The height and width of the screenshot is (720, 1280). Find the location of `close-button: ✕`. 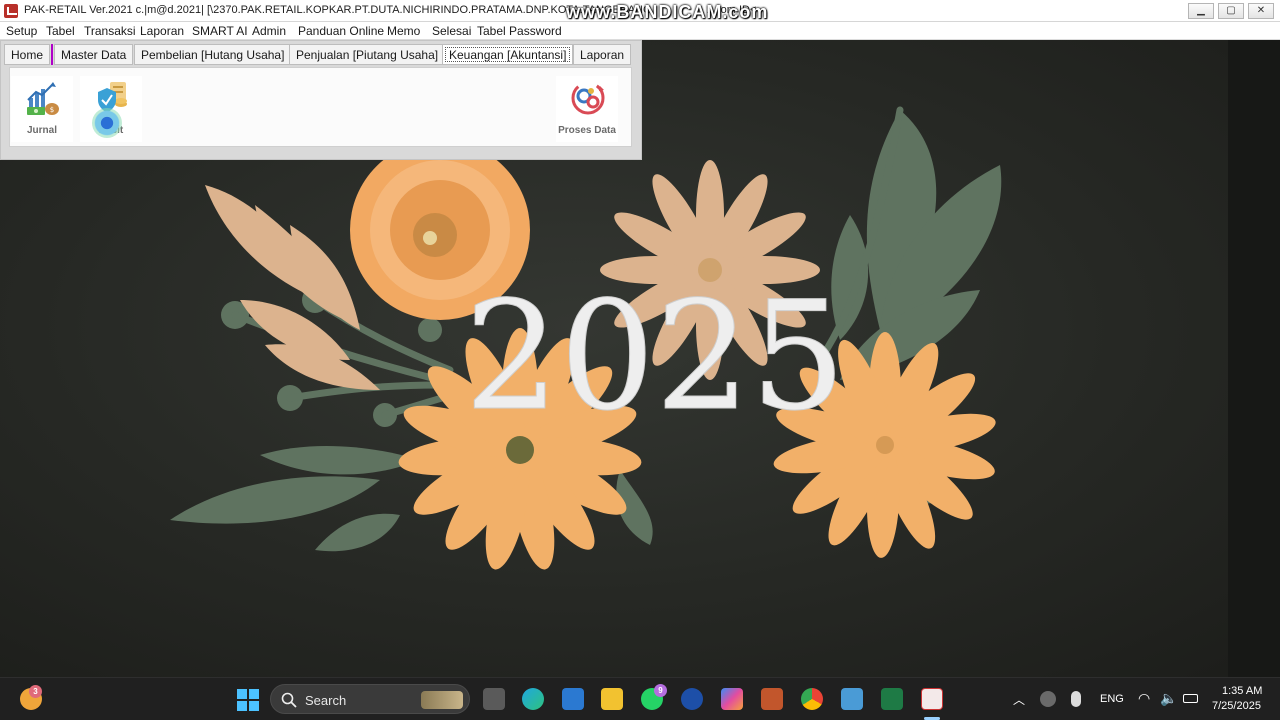

close-button: ✕ is located at coordinates (1261, 11).